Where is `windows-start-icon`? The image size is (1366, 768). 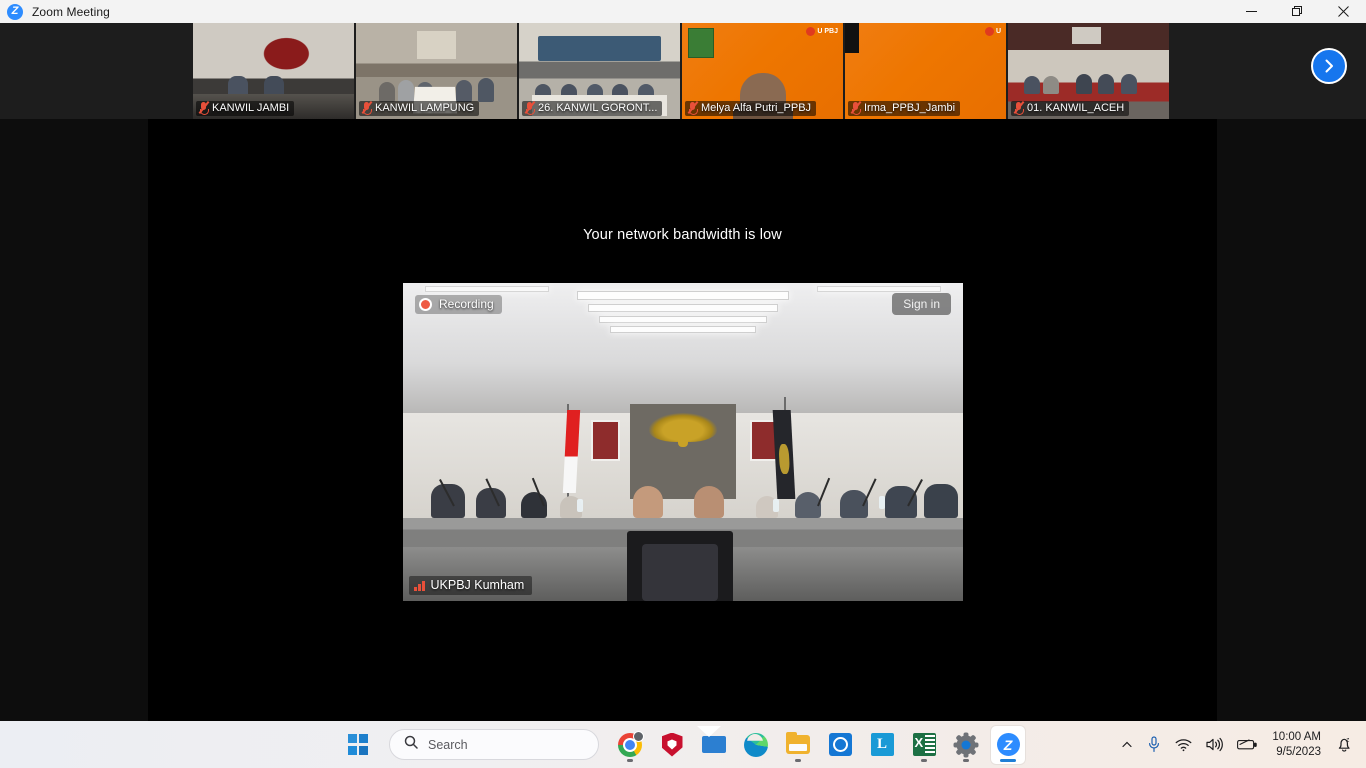
windows-start-icon is located at coordinates (358, 745).